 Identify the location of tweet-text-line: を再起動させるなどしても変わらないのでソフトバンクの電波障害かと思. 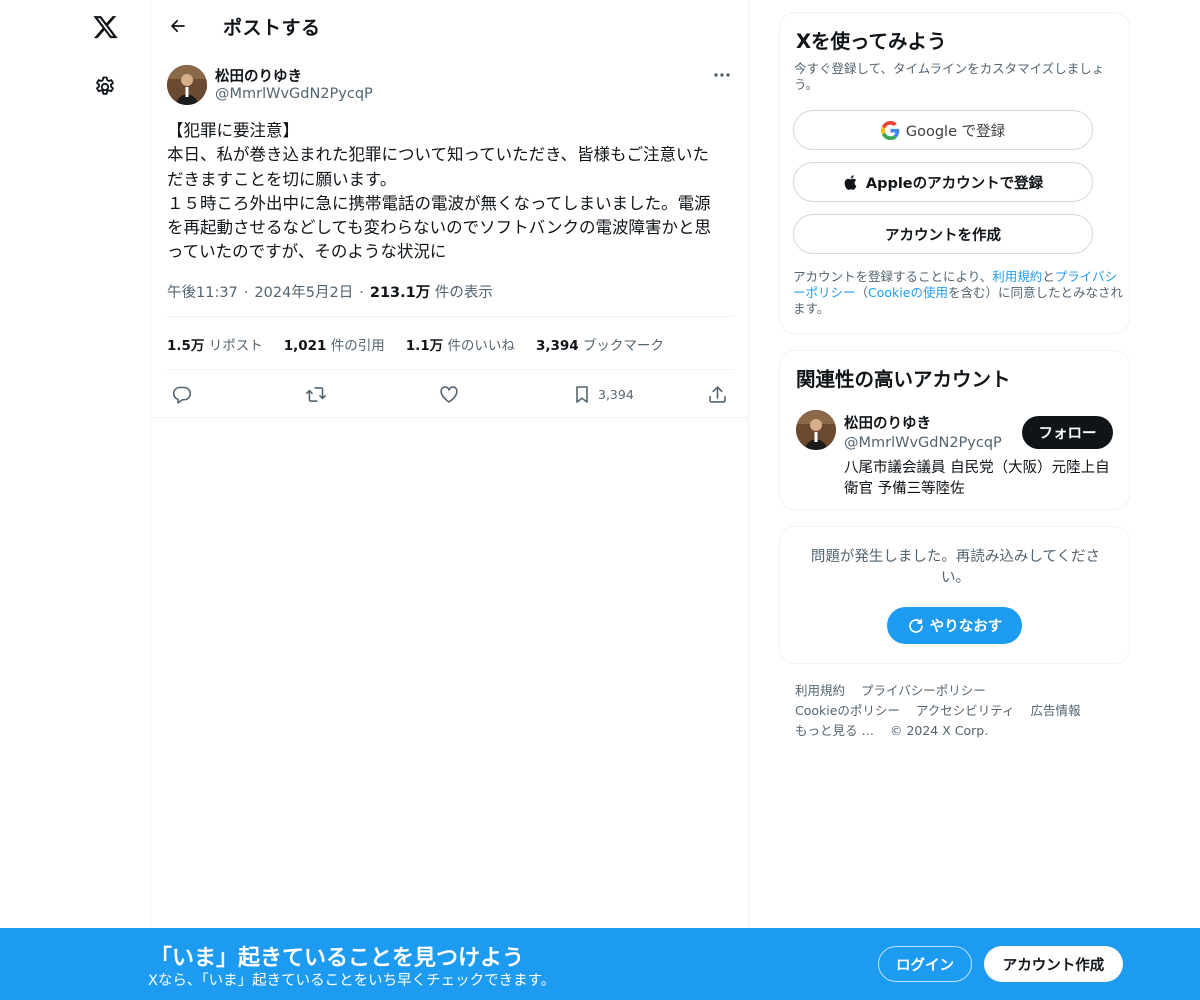
(439, 228).